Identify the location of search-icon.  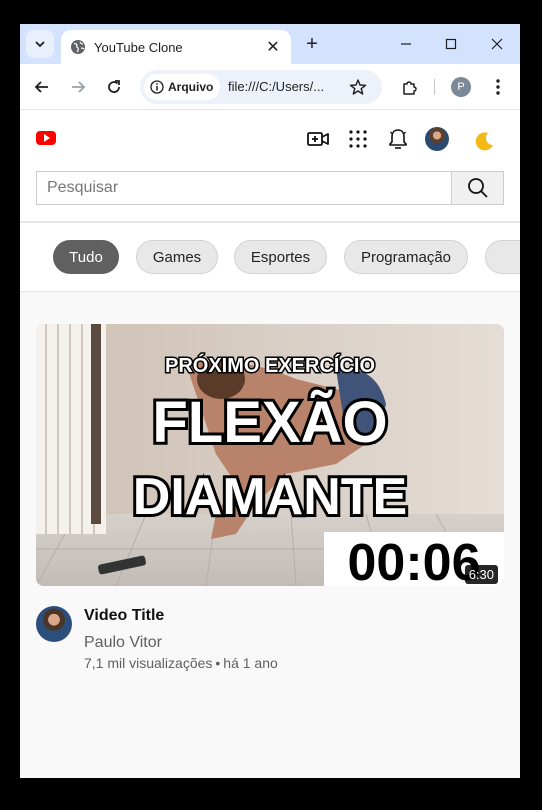
(477, 188).